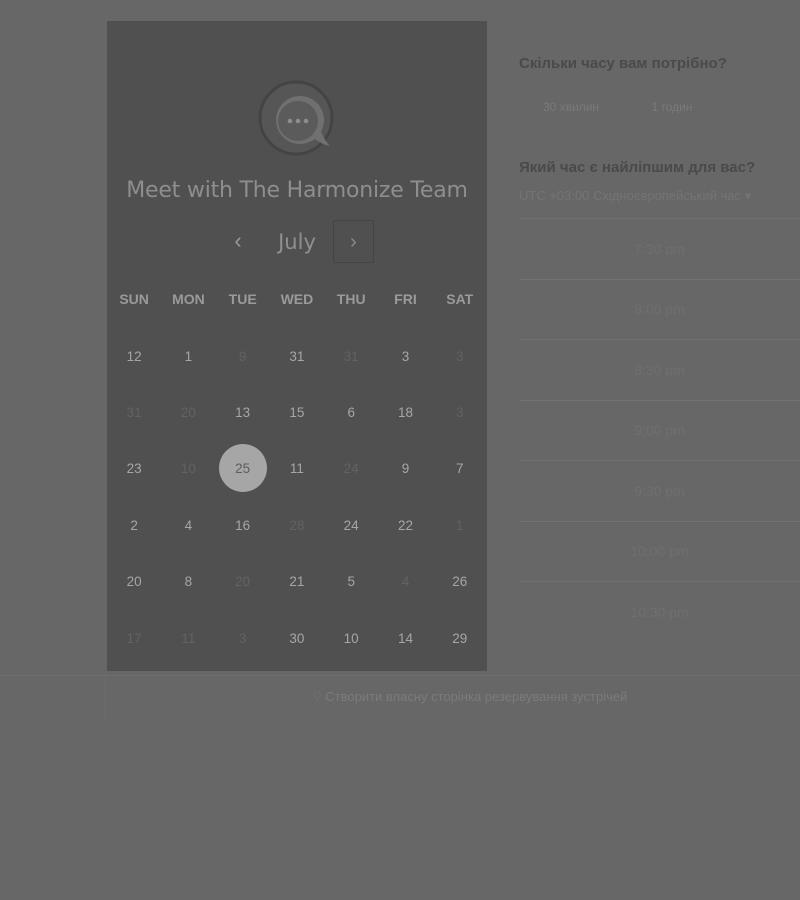 The height and width of the screenshot is (900, 800). I want to click on previous-month-button: ‹, so click(238, 241).